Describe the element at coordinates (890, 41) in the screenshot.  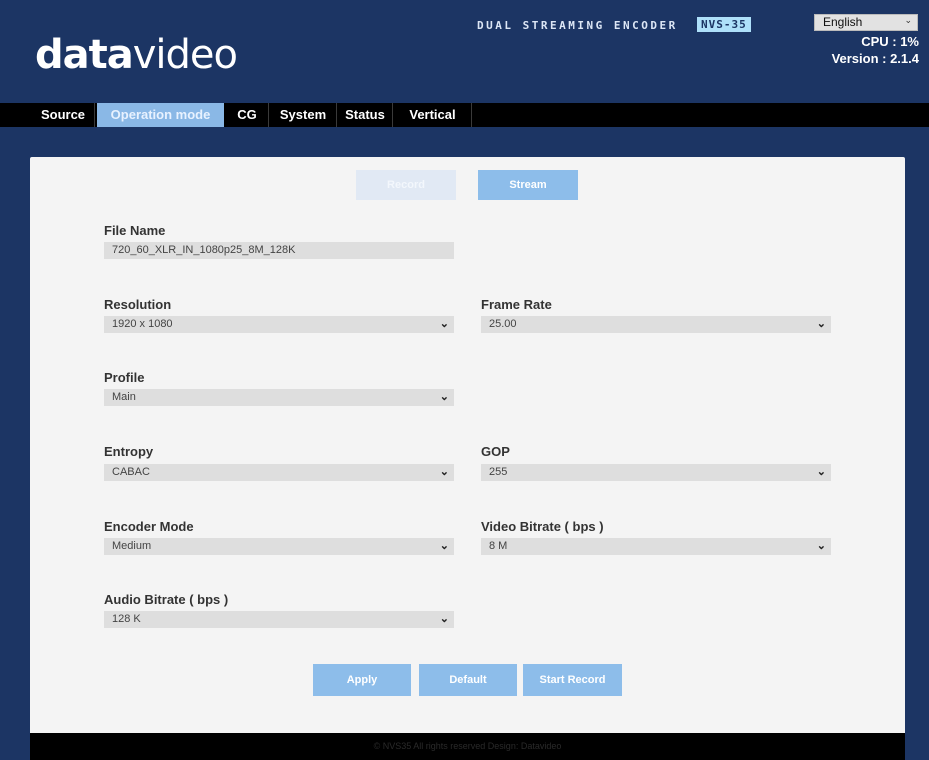
I see `cpu-usage: CPU : 1%` at that location.